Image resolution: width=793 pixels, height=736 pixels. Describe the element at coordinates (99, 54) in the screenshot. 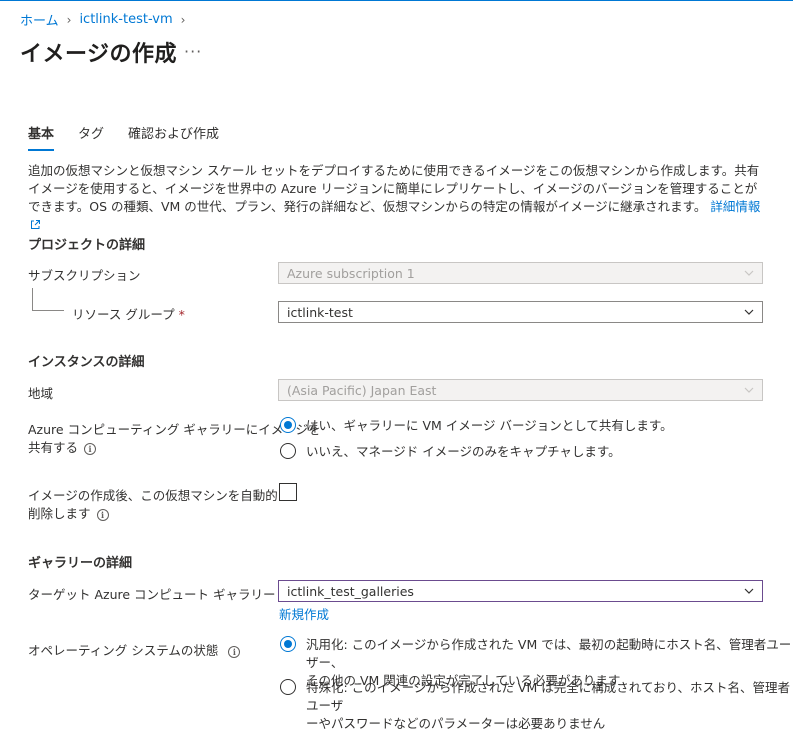

I see `page-title: イメージの作成` at that location.